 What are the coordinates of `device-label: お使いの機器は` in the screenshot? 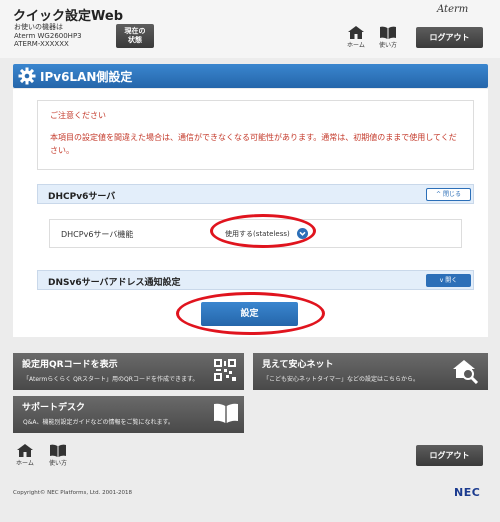 It's located at (38, 27).